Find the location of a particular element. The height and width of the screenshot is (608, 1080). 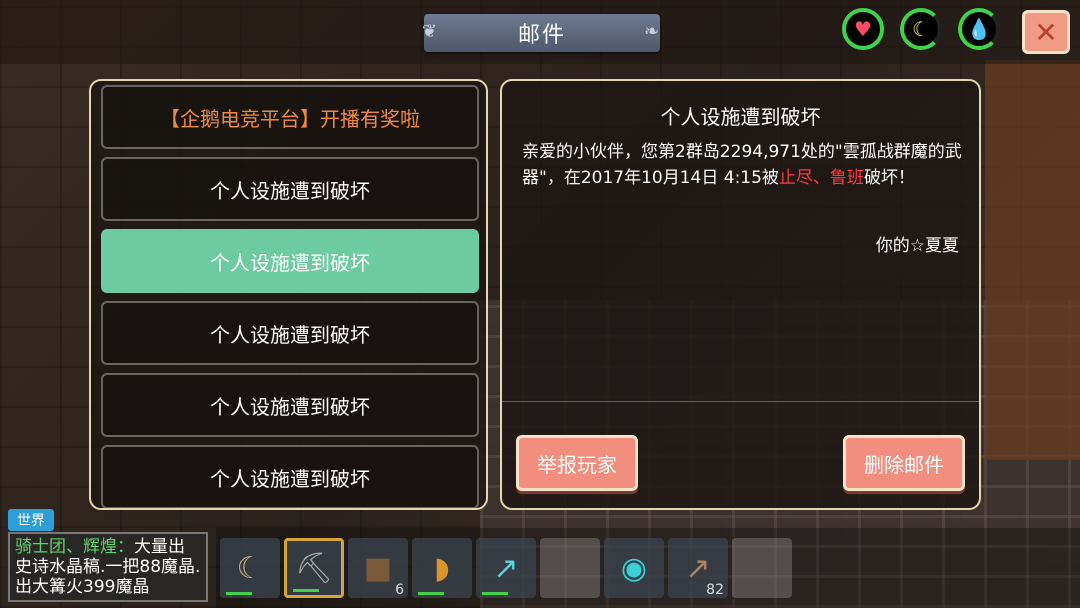

mail-item-label: 【企鹅电竞平台】开播有奖啦 is located at coordinates (290, 118).